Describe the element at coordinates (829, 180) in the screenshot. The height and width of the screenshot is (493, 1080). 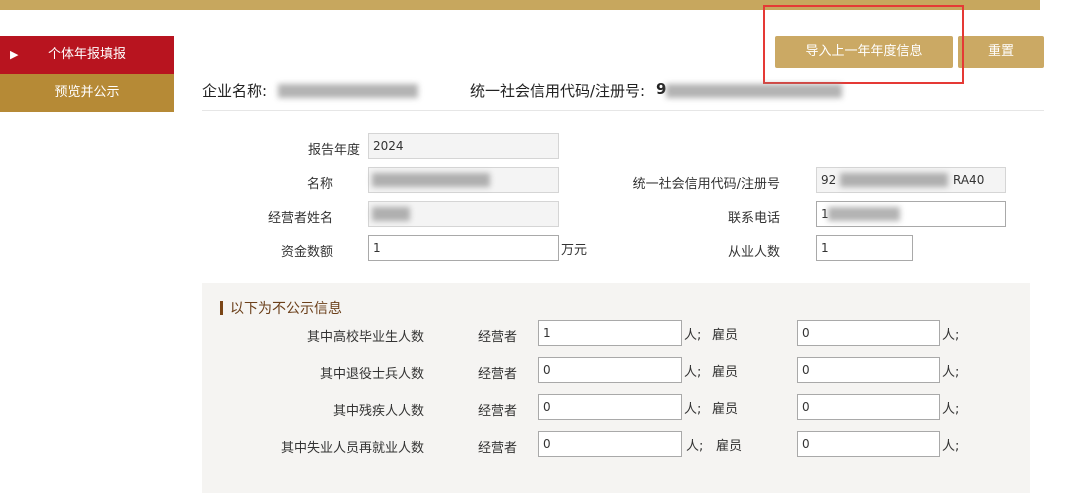
I see `credit-code-prefix-text: 92` at that location.